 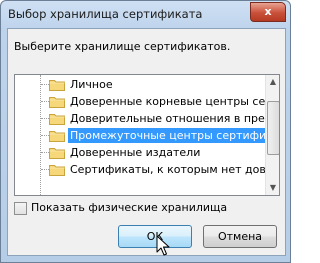 What do you see at coordinates (155, 236) in the screenshot?
I see `ok-button: ОК` at bounding box center [155, 236].